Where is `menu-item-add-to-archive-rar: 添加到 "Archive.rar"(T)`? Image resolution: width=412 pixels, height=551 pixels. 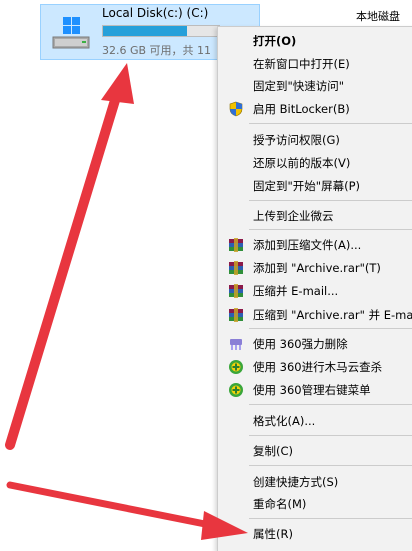 menu-item-add-to-archive-rar: 添加到 "Archive.rar"(T) is located at coordinates (315, 267).